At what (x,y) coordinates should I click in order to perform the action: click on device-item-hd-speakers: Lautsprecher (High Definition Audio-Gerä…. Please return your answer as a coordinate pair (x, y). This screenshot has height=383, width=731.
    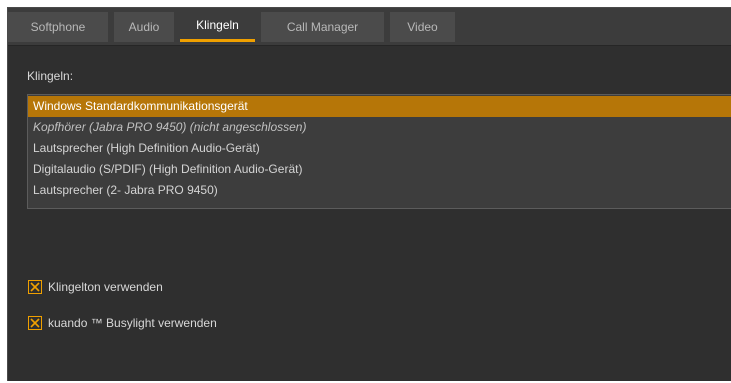
    Looking at the image, I should click on (379, 148).